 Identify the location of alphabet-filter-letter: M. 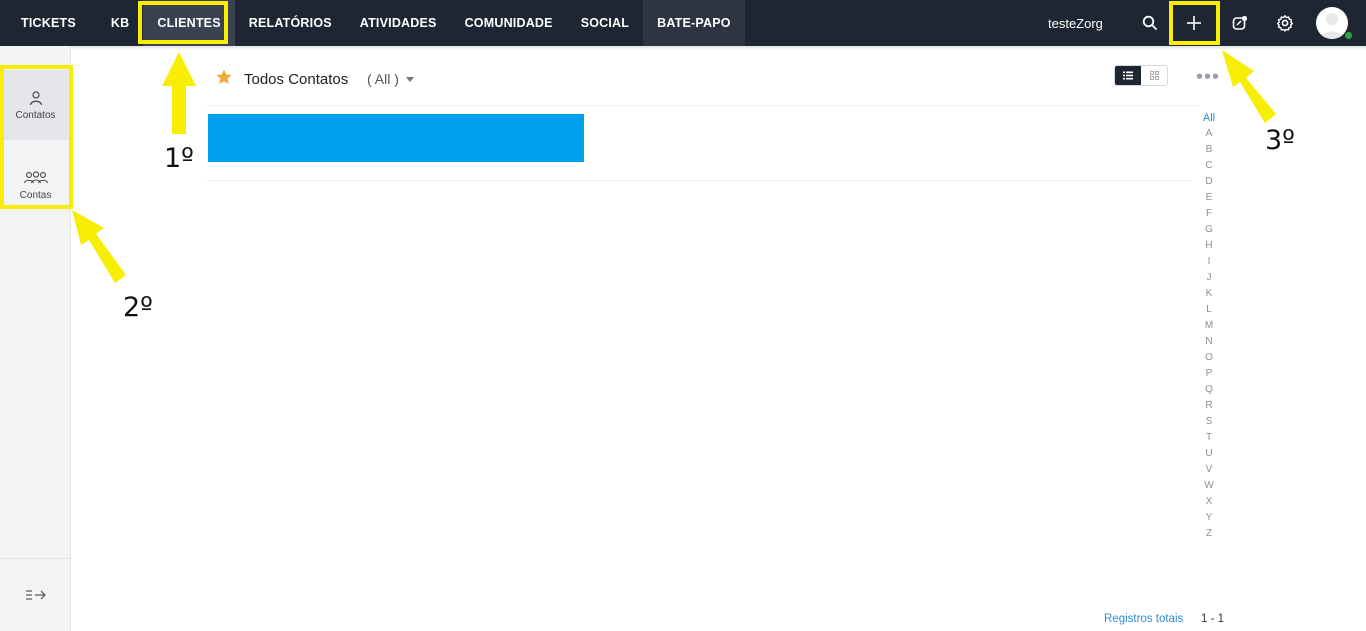
(1209, 326).